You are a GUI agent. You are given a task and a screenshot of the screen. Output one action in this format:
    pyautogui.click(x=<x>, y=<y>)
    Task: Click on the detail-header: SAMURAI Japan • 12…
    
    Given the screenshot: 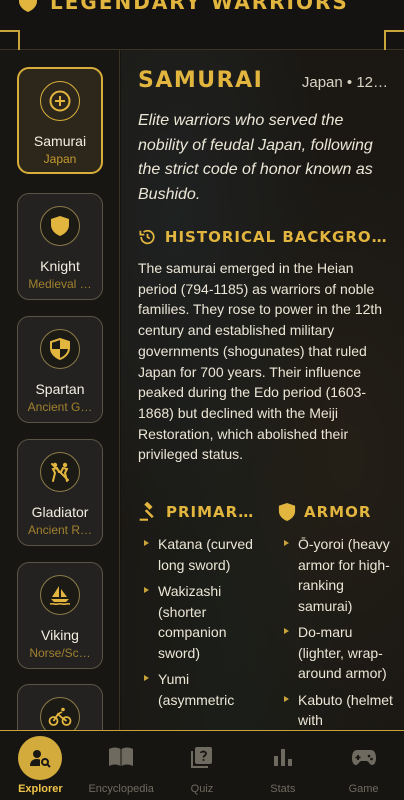 What is the action you would take?
    pyautogui.click(x=263, y=80)
    